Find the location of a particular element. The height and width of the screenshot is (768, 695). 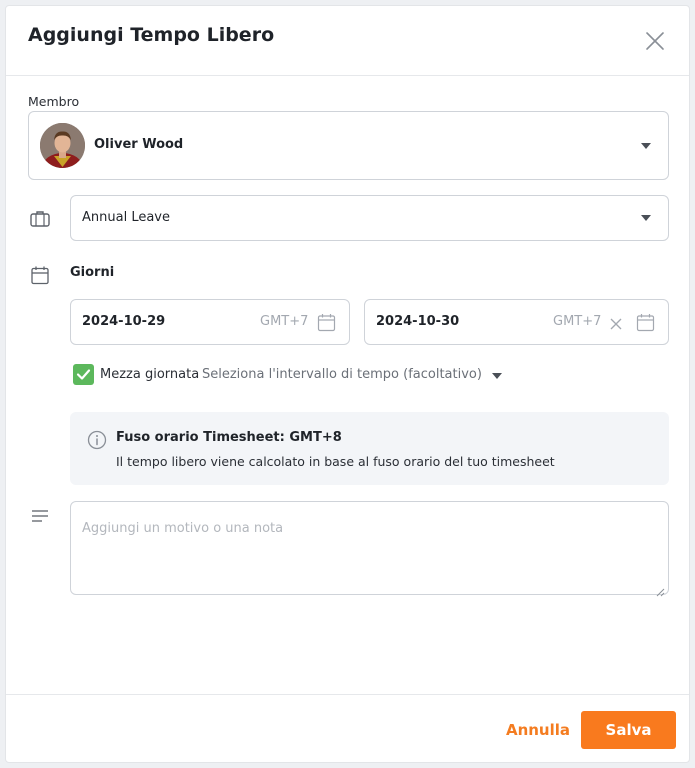

leave-type-select: Annual Leave is located at coordinates (369, 218).